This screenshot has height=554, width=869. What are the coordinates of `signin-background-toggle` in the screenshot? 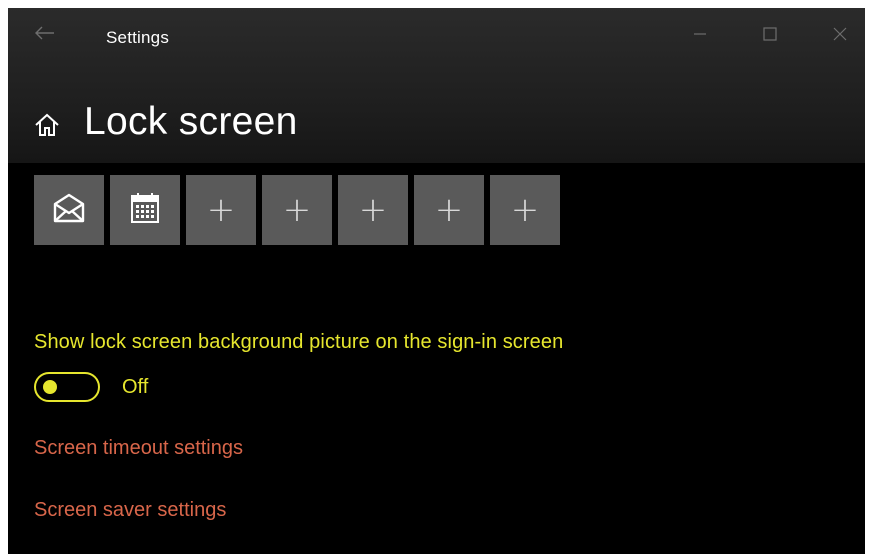 It's located at (67, 387).